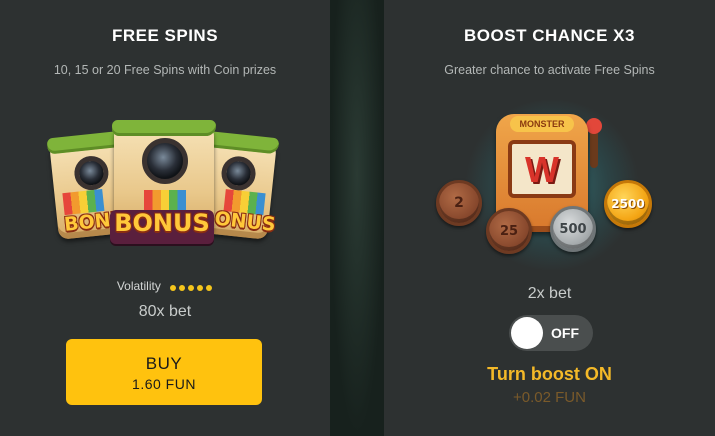 The width and height of the screenshot is (715, 436). What do you see at coordinates (165, 311) in the screenshot?
I see `free-spins-bet-multiplier: 80x bet` at bounding box center [165, 311].